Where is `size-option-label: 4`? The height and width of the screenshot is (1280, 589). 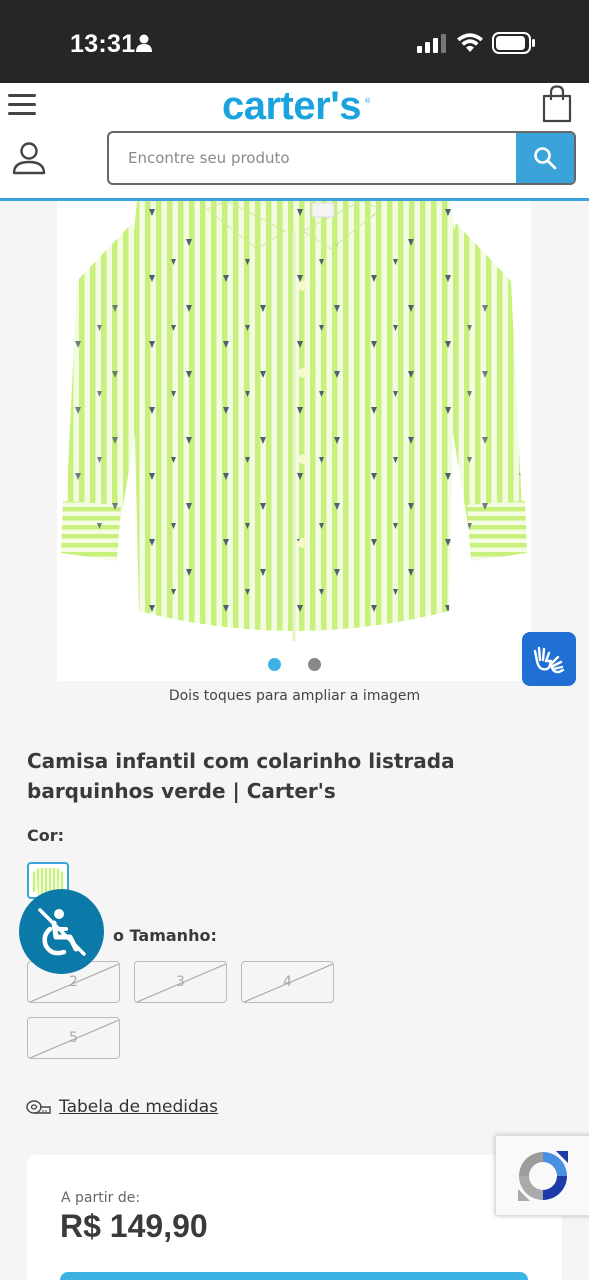
size-option-label: 4 is located at coordinates (287, 982).